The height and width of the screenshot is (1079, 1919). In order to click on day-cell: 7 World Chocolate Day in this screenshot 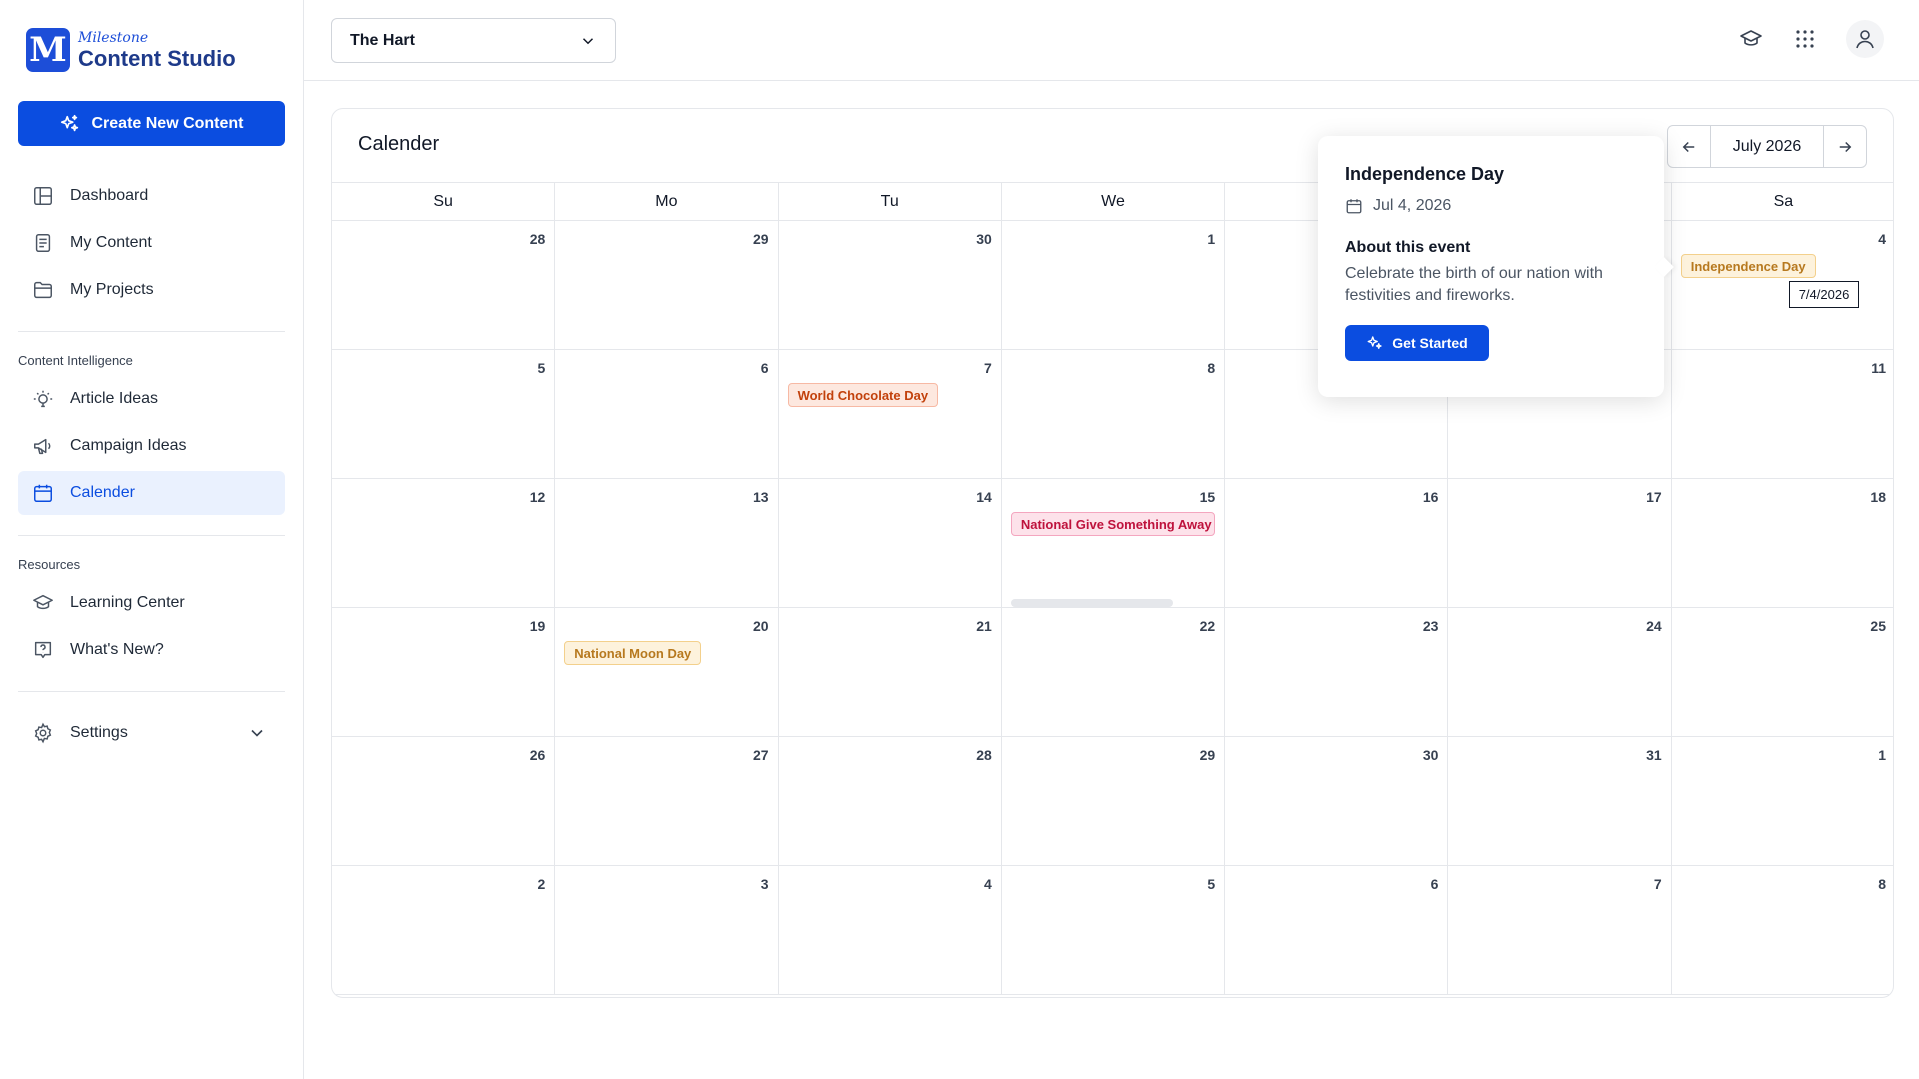, I will do `click(890, 414)`.